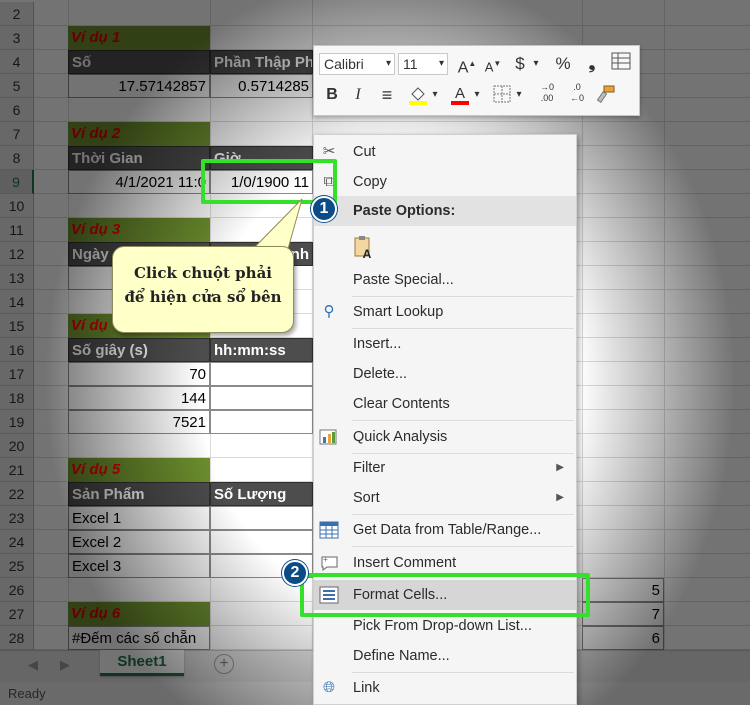 The width and height of the screenshot is (750, 705). I want to click on header-so-giay: Số giây (s), so click(139, 350).